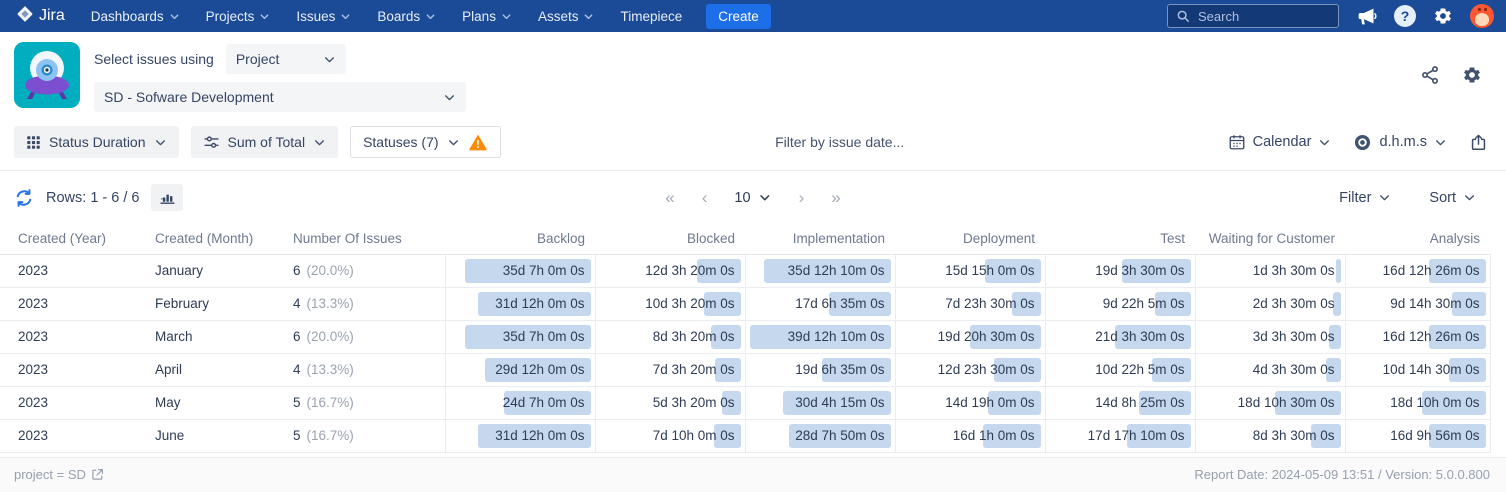  I want to click on duration-cell: 19d 3h 30m 0s, so click(1119, 270).